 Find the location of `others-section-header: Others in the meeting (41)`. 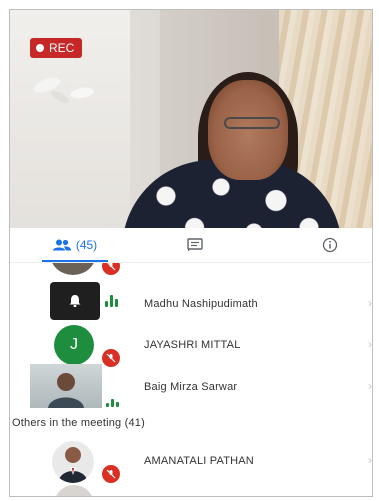

others-section-header: Others in the meeting (41) is located at coordinates (78, 423).